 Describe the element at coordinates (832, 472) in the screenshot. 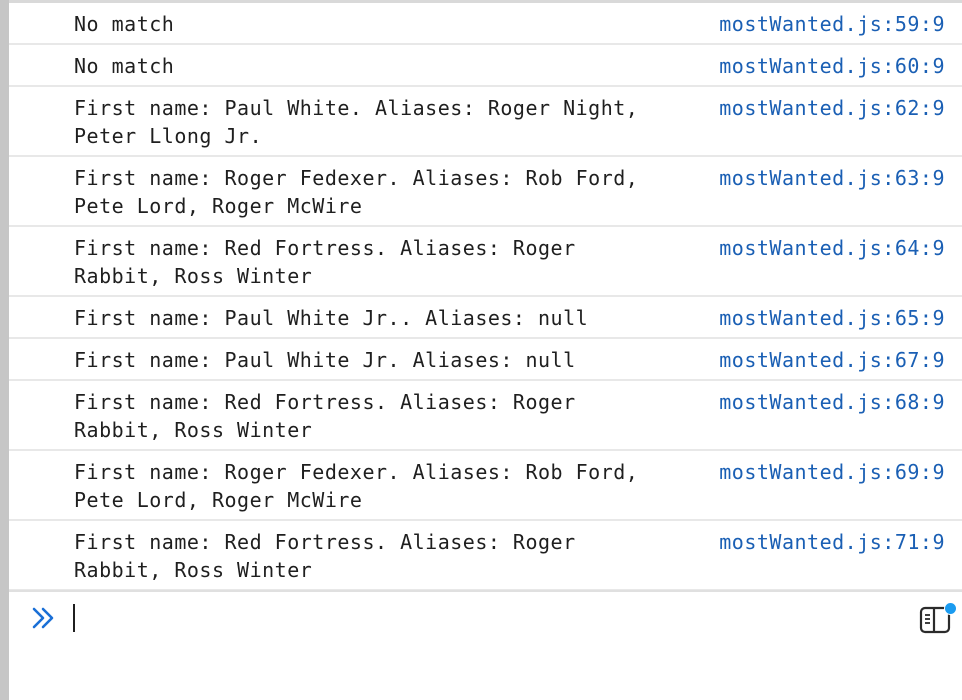

I see `source-link: mostWanted.js:69:9` at that location.